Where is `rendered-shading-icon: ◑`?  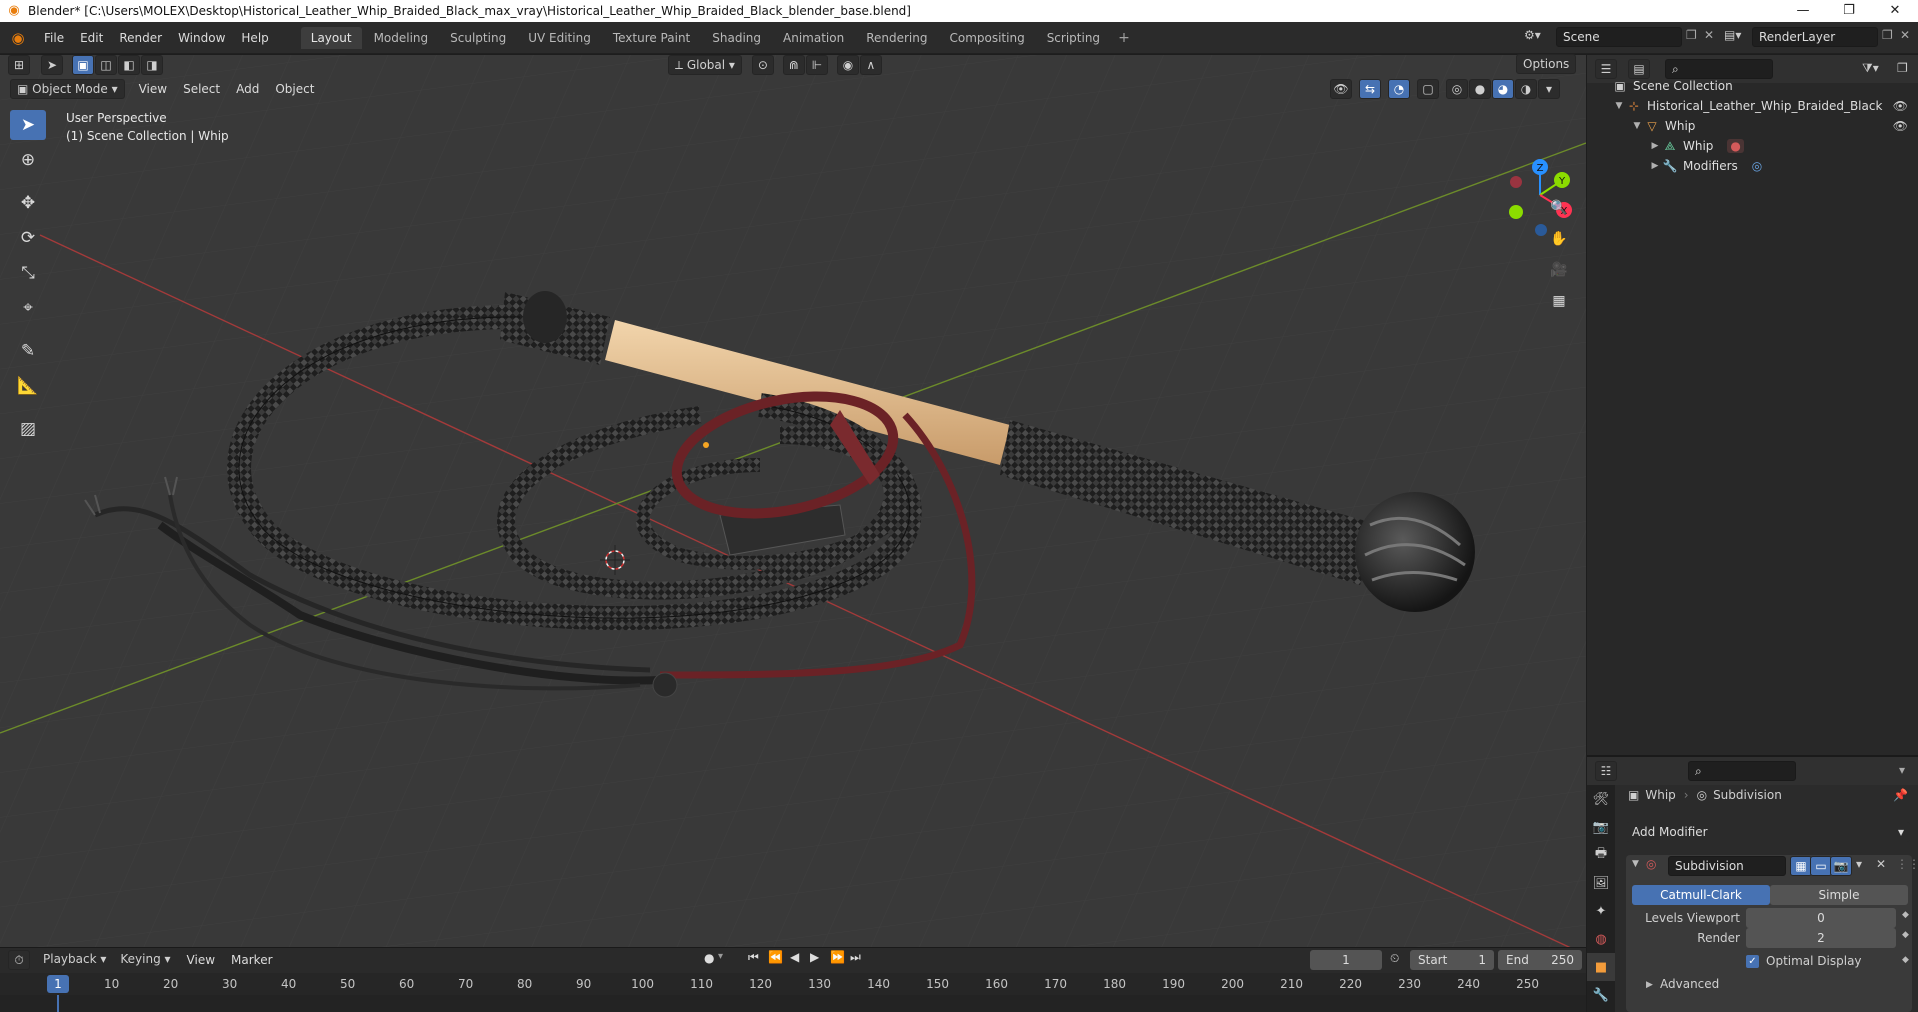 rendered-shading-icon: ◑ is located at coordinates (1526, 89).